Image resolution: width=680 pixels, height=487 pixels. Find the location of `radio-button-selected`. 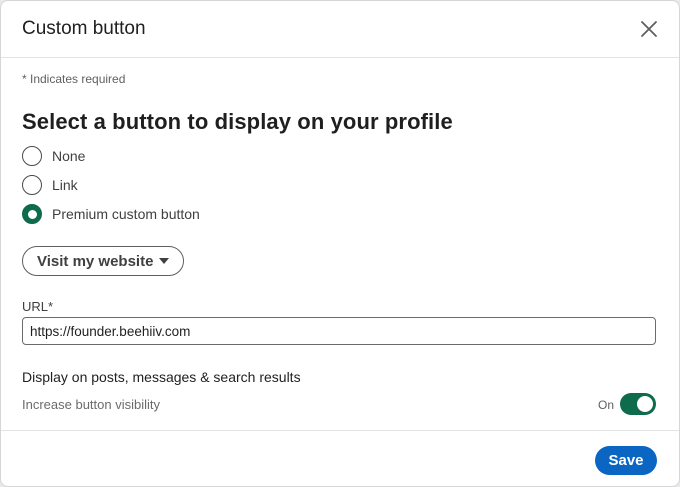

radio-button-selected is located at coordinates (32, 214).